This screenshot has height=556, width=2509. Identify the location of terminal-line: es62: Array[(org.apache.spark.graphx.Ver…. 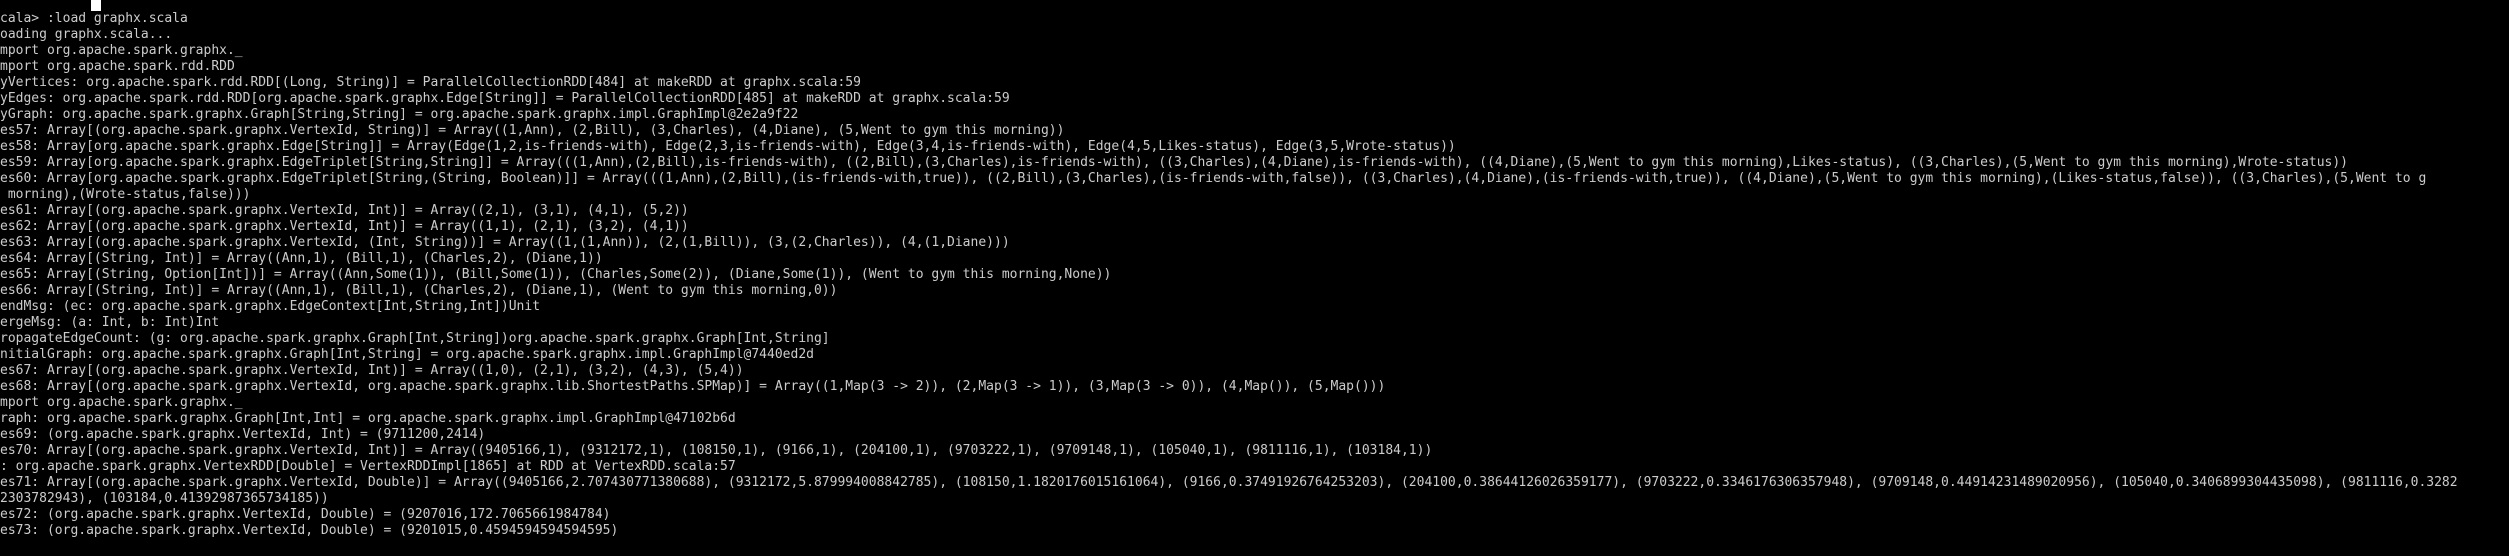
(344, 226).